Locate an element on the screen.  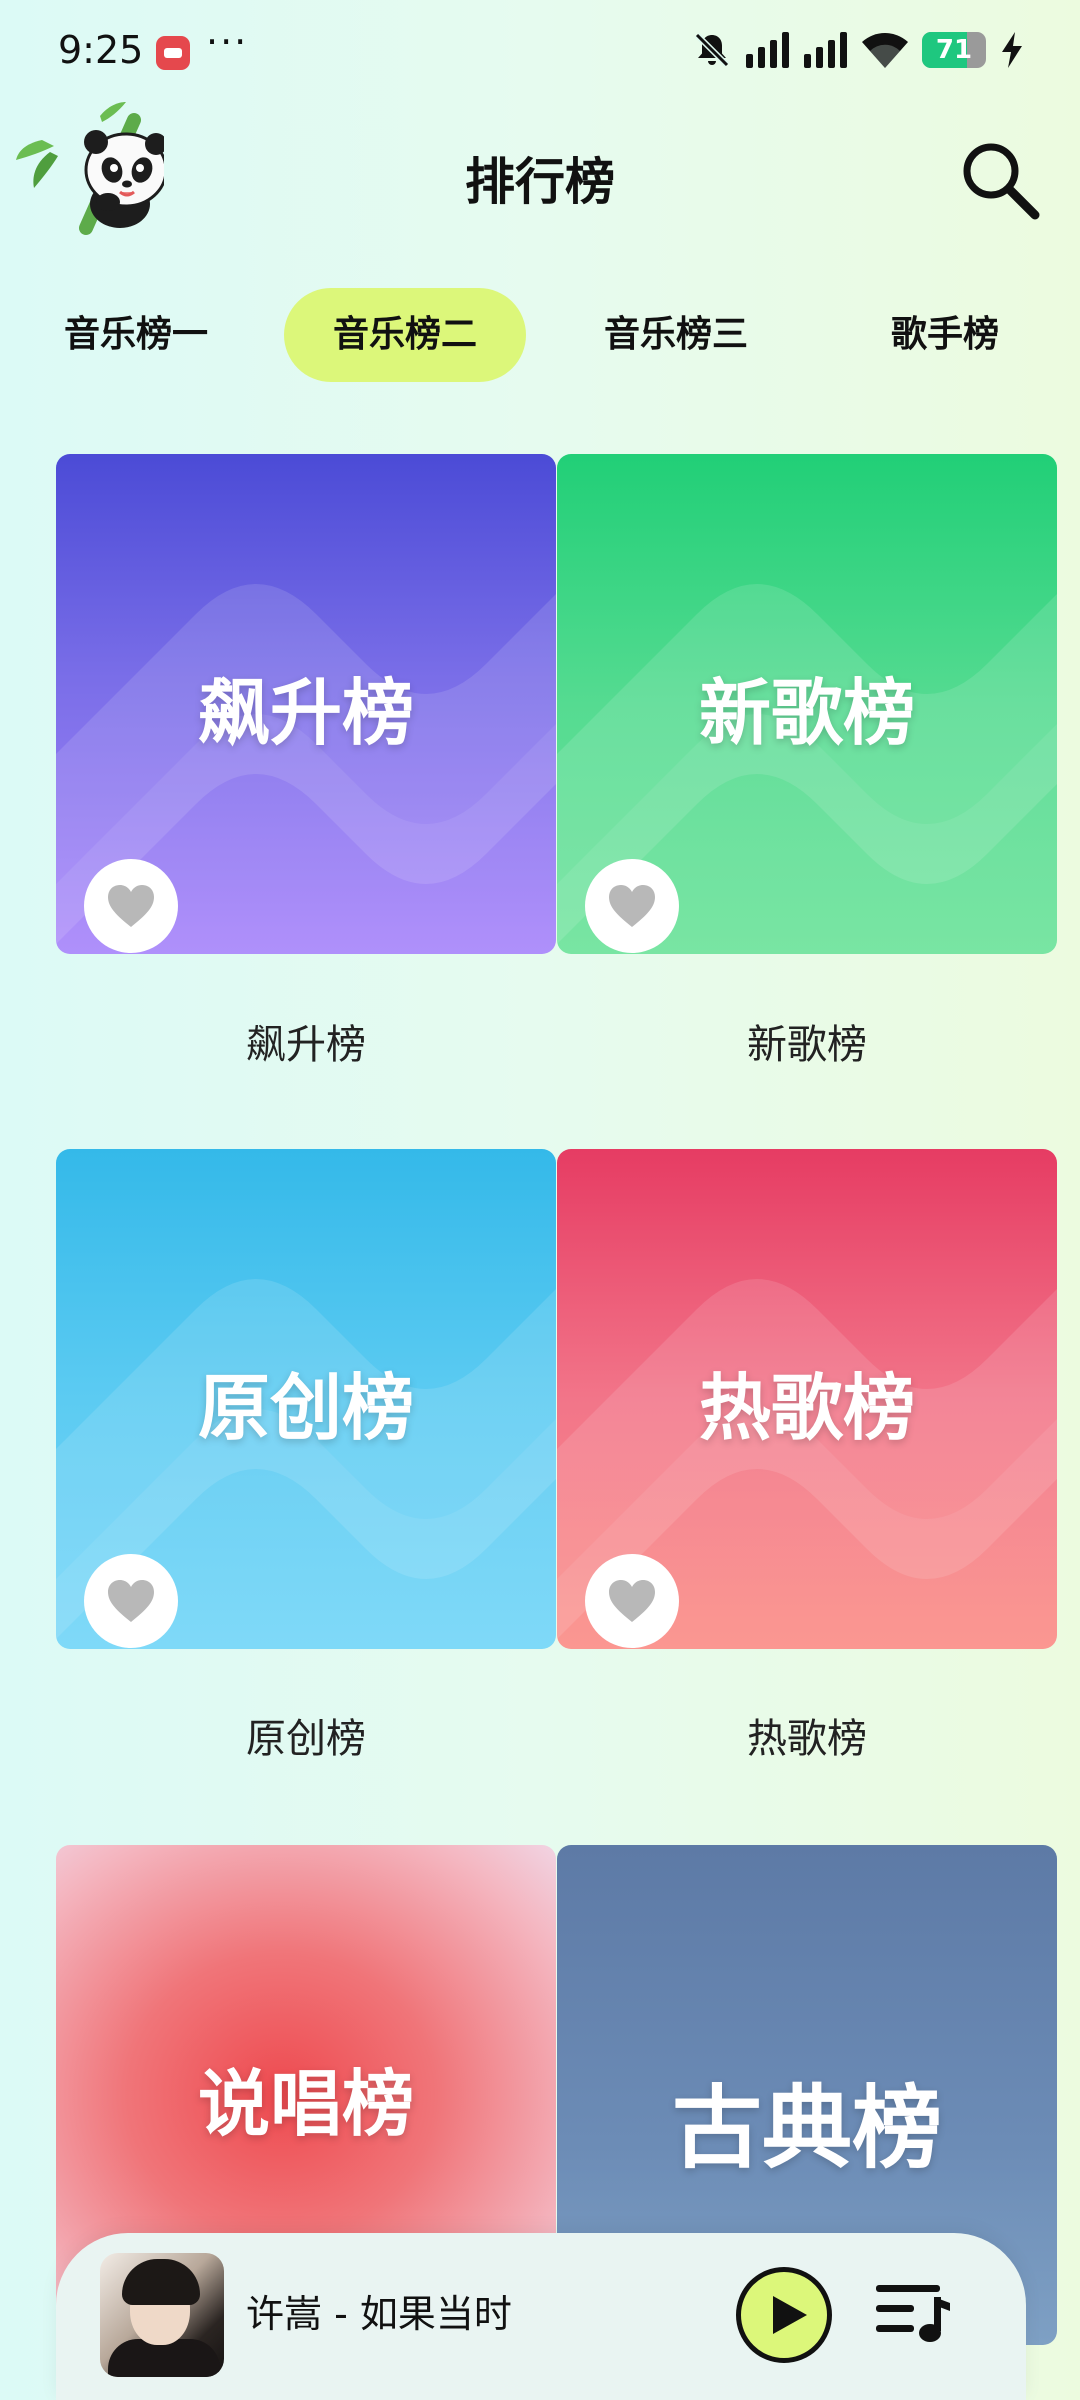
tab-music-chart-3: 音乐榜三 is located at coordinates (676, 335).